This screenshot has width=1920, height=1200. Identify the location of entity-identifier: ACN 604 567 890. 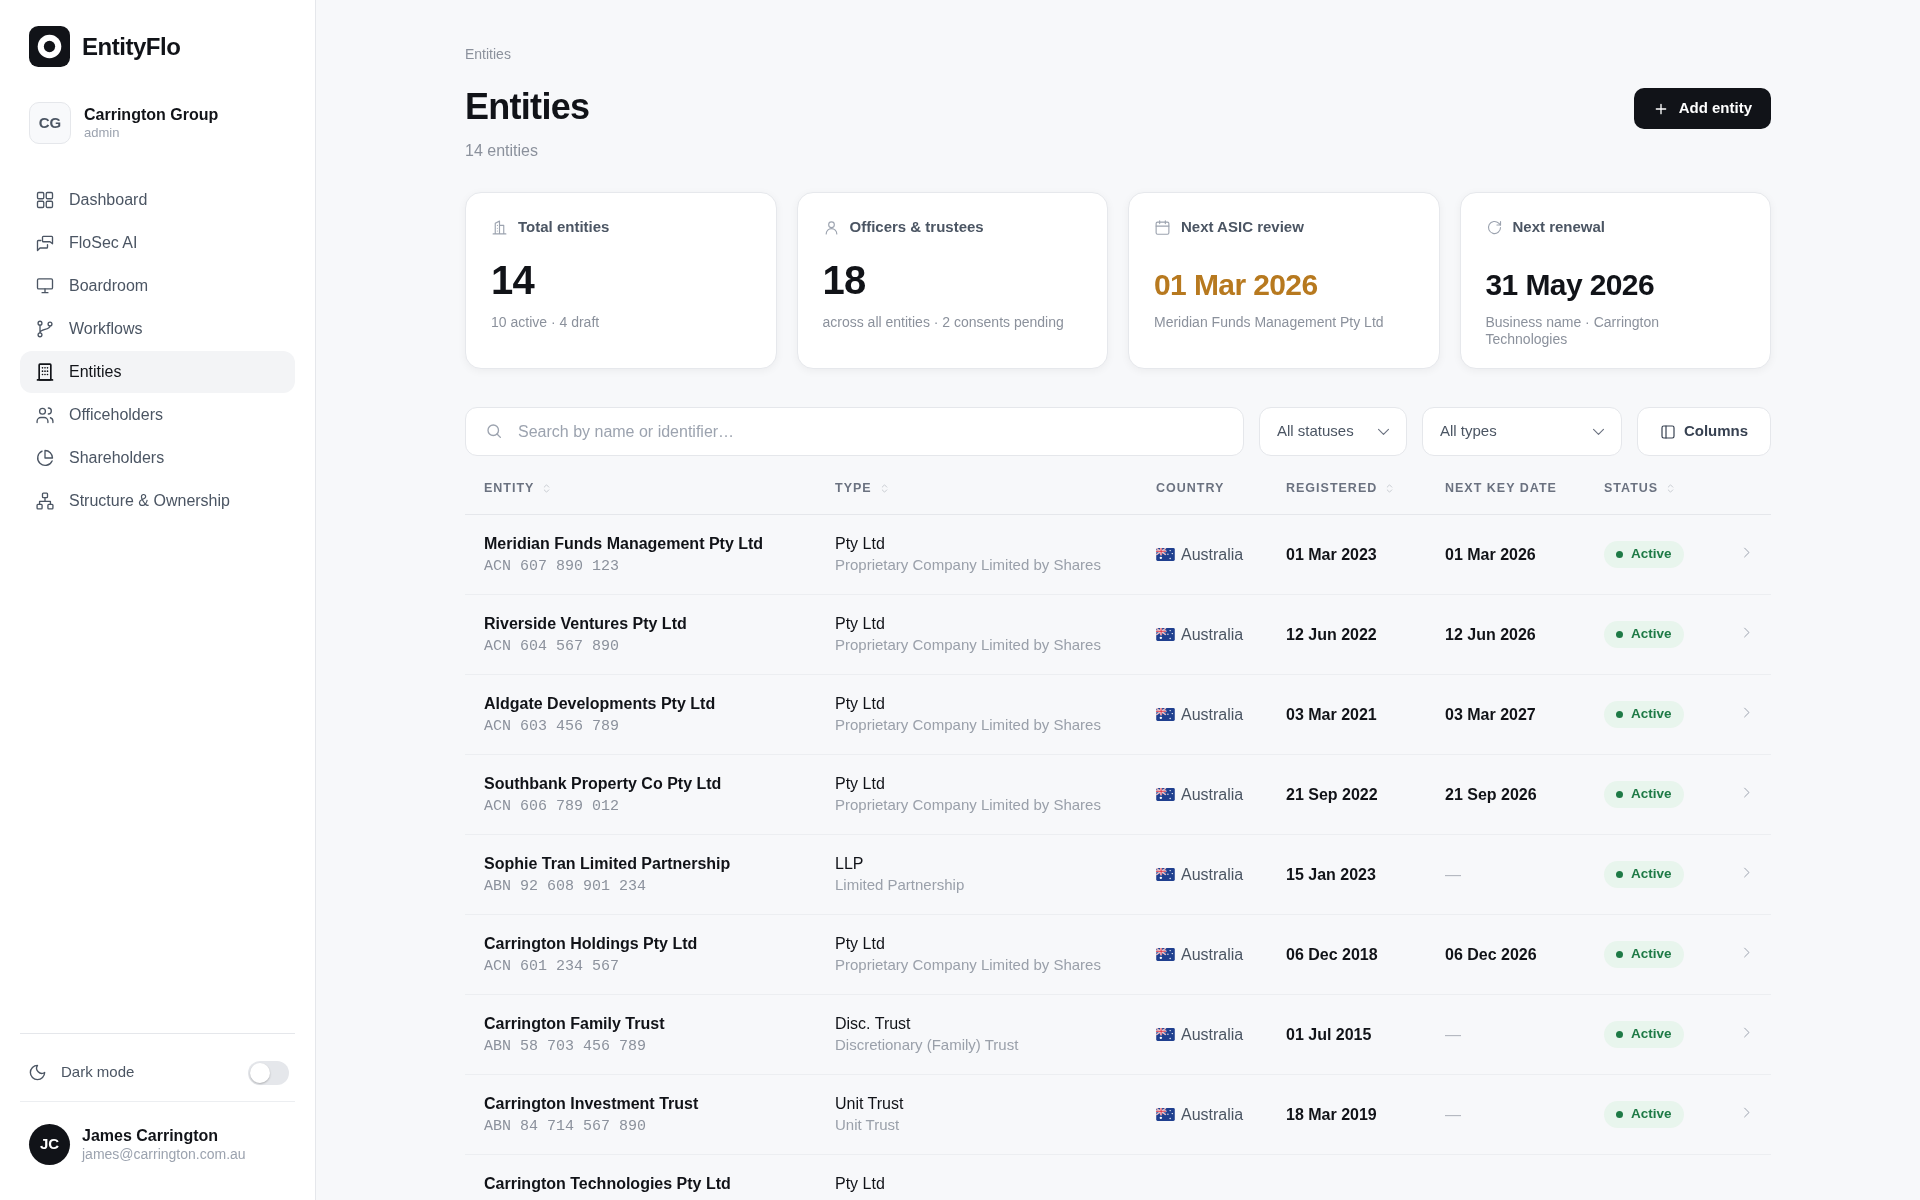
(552, 647).